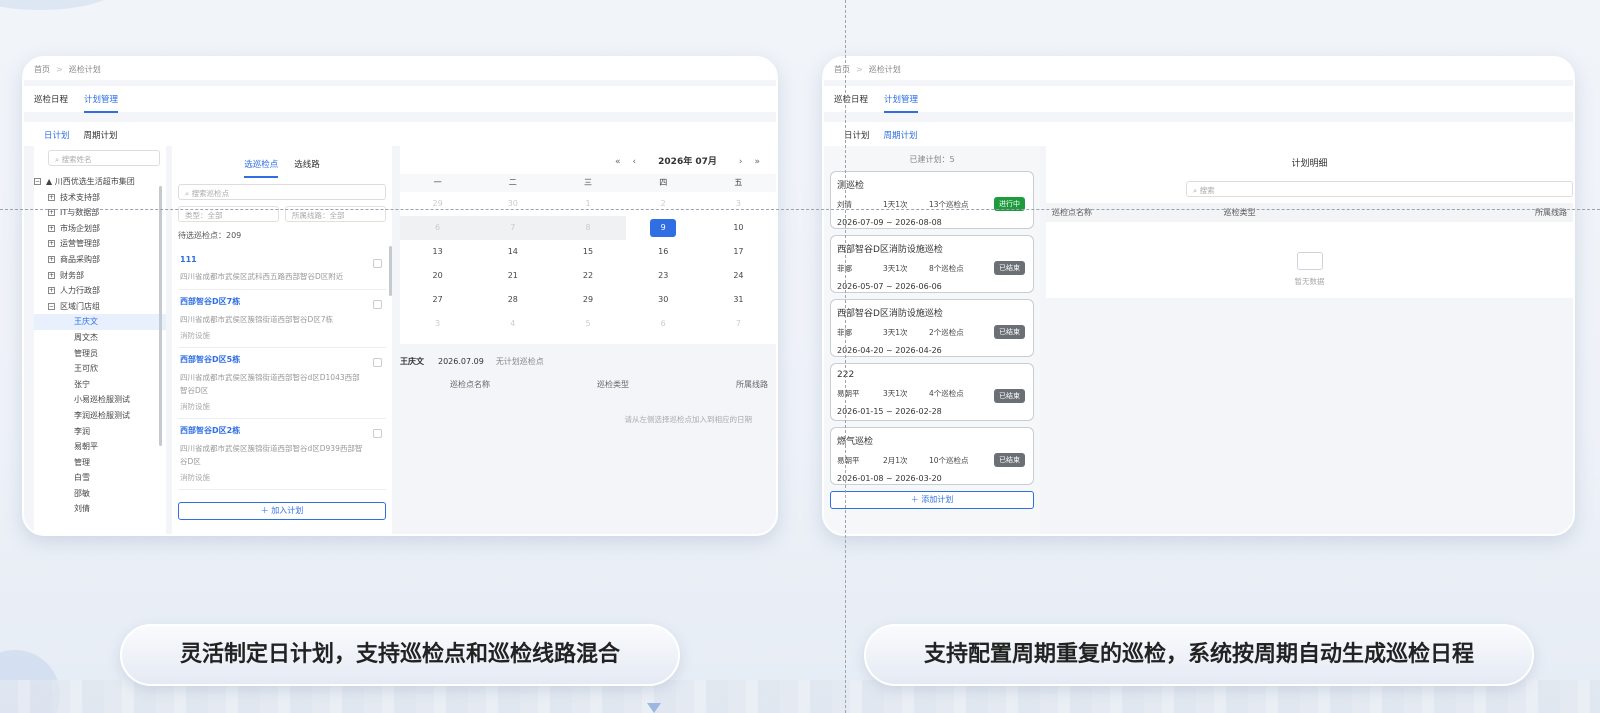 The width and height of the screenshot is (1600, 713). I want to click on calendar-day: 23, so click(663, 276).